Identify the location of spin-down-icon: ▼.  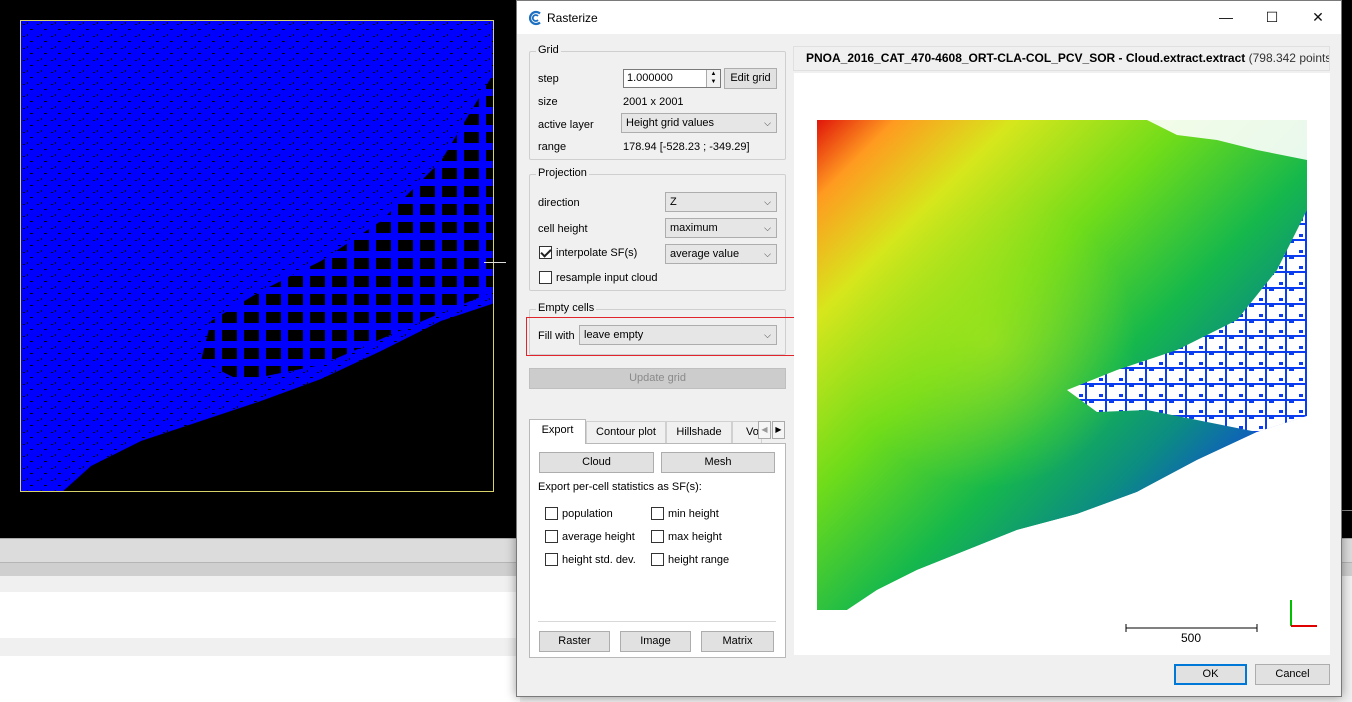
(713, 82).